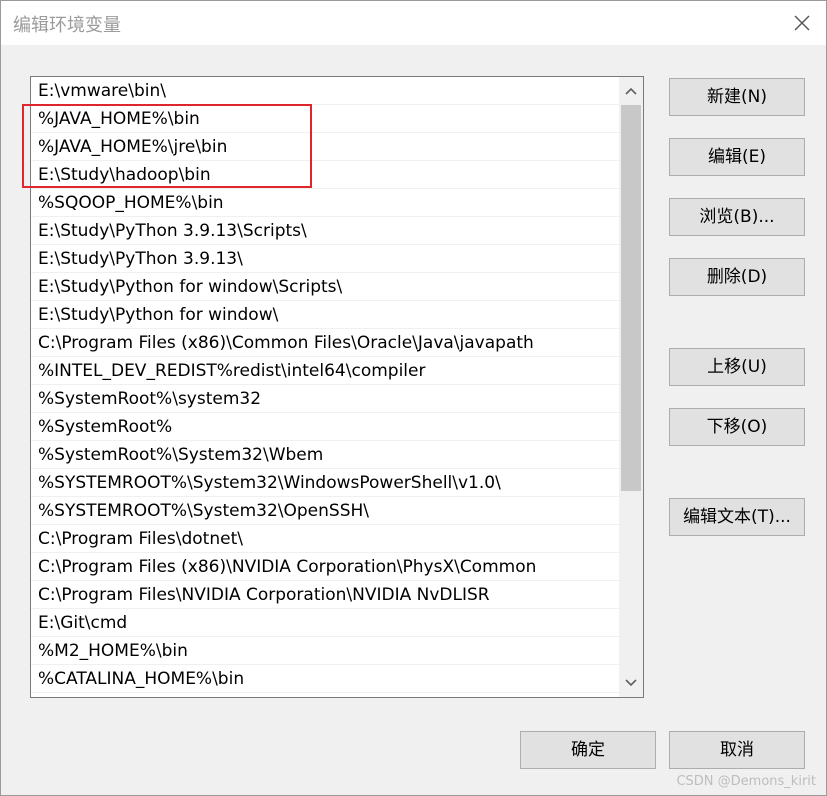 This screenshot has height=796, width=827. I want to click on list-item: %JAVA_HOME%\bin, so click(325, 119).